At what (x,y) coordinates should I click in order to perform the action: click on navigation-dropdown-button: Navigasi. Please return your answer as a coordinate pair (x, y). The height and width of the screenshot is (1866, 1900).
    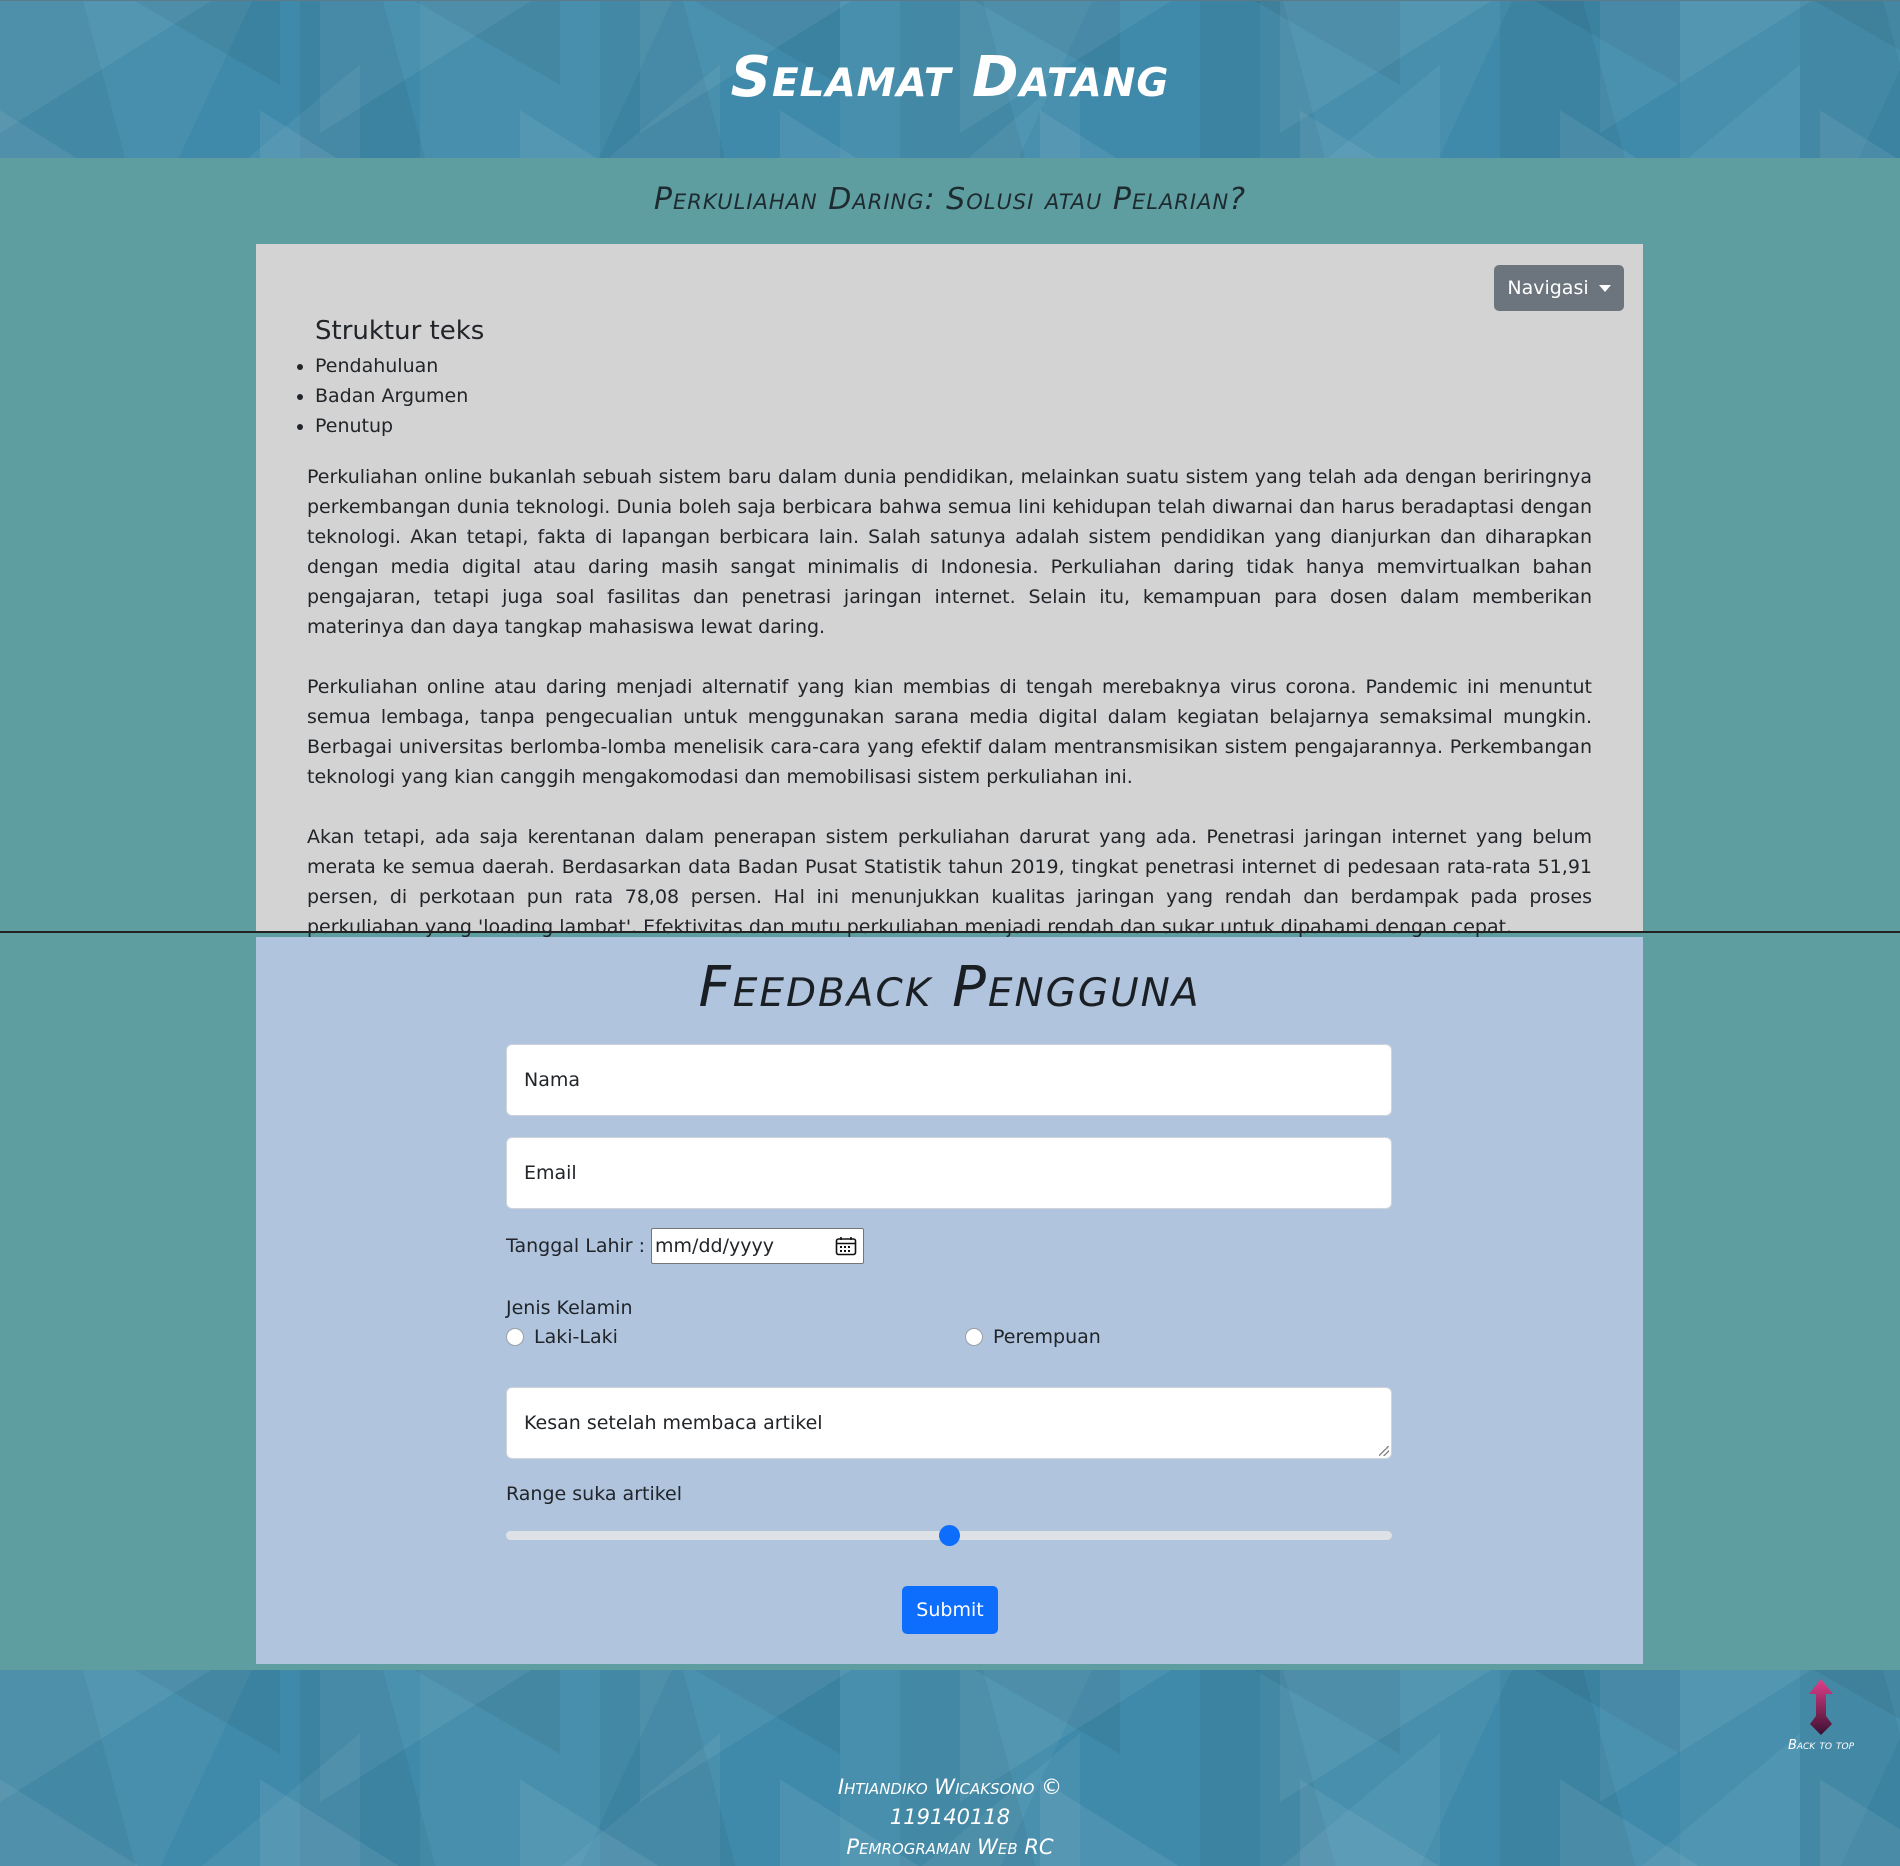
    Looking at the image, I should click on (1559, 288).